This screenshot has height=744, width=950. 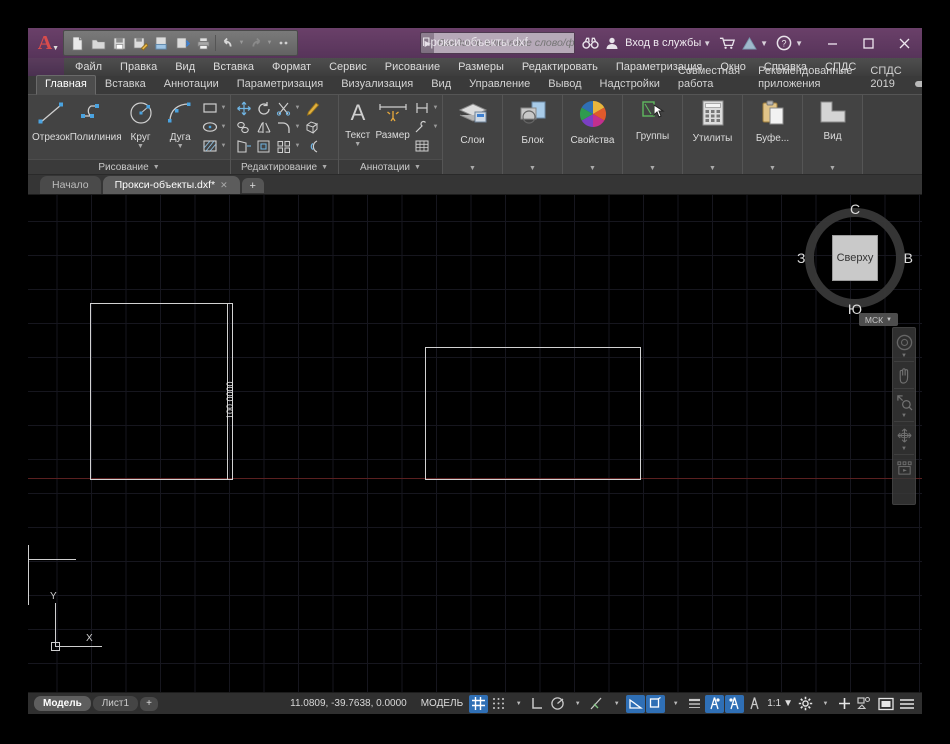 What do you see at coordinates (577, 704) in the screenshot?
I see `polar-dropdown-caret: ▼` at bounding box center [577, 704].